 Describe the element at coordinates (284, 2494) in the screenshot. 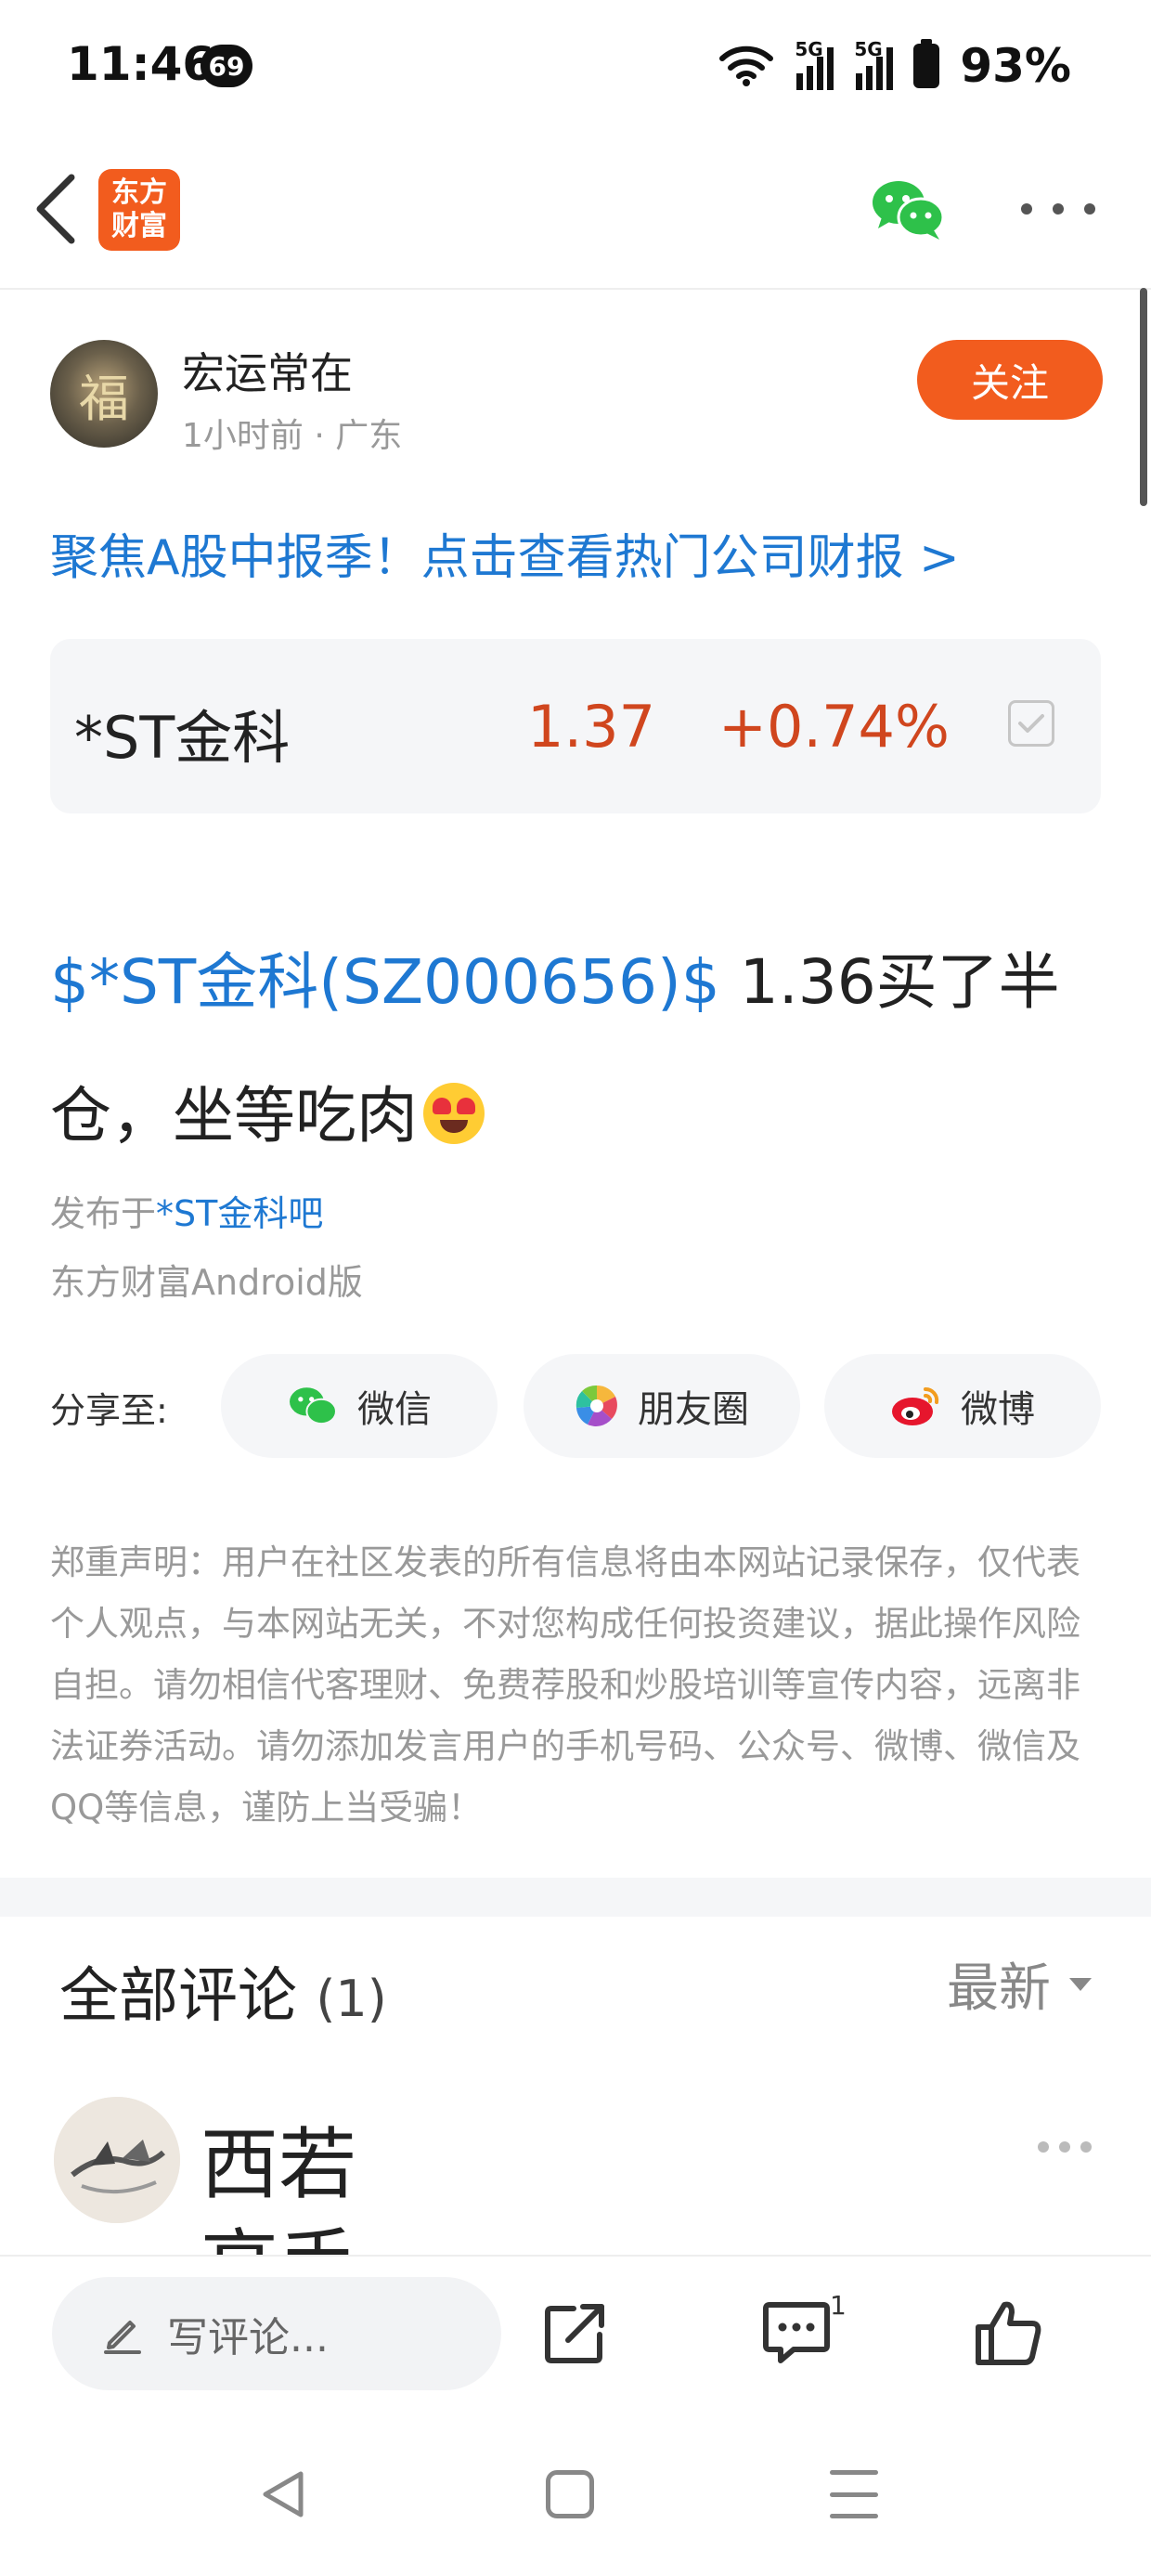

I see `nav-back-icon` at that location.